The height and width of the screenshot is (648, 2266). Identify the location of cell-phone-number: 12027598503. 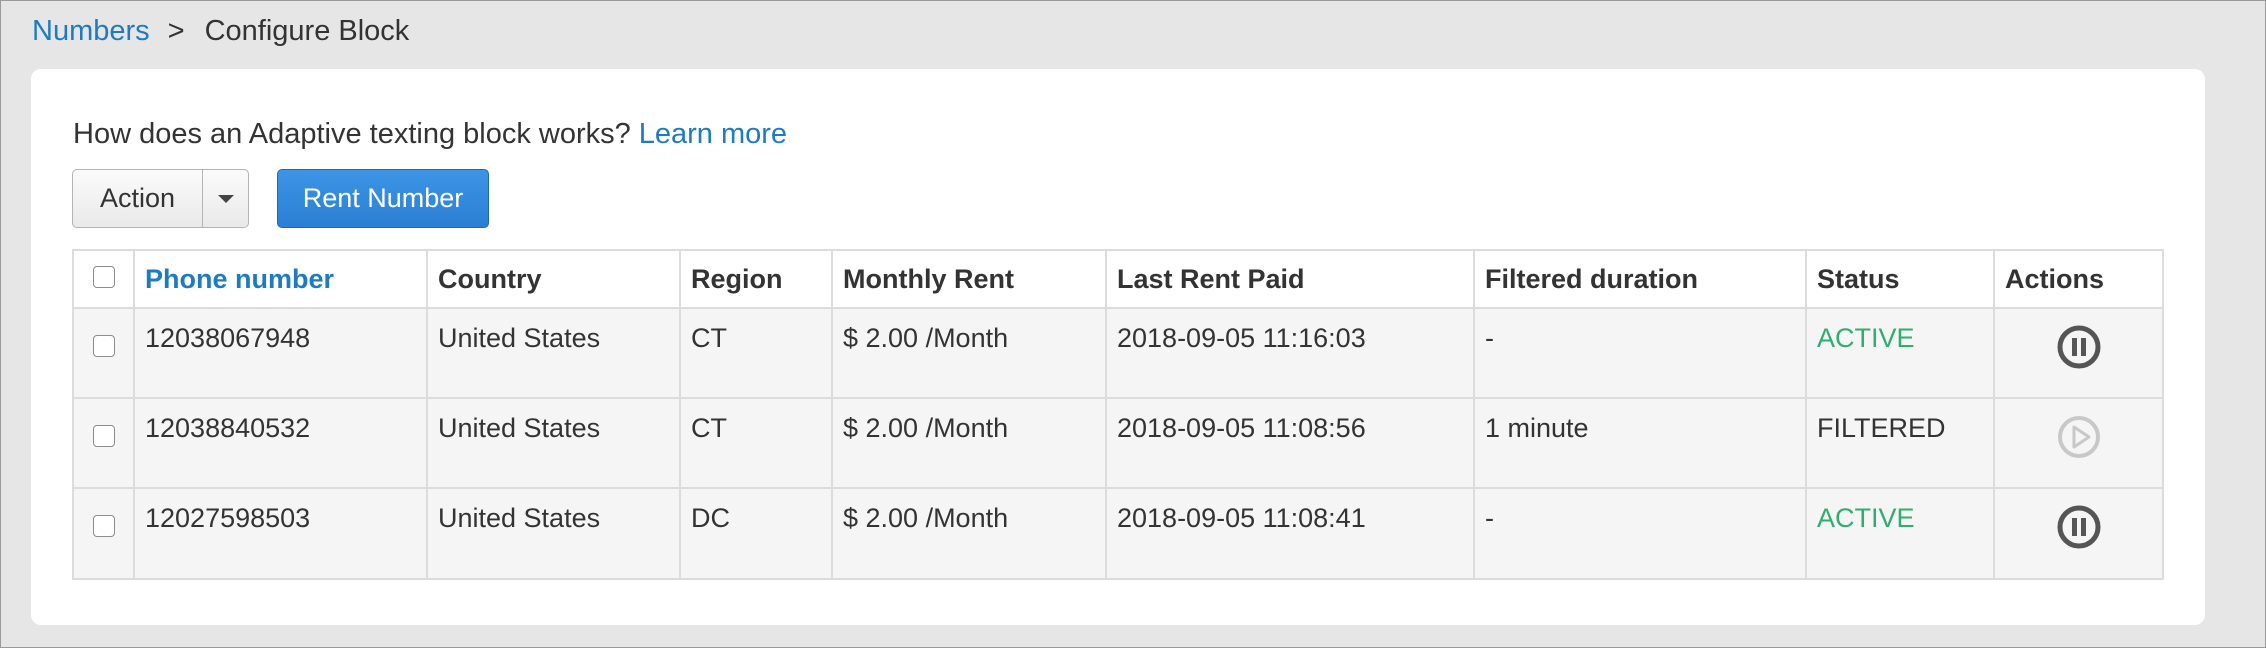
(280, 532).